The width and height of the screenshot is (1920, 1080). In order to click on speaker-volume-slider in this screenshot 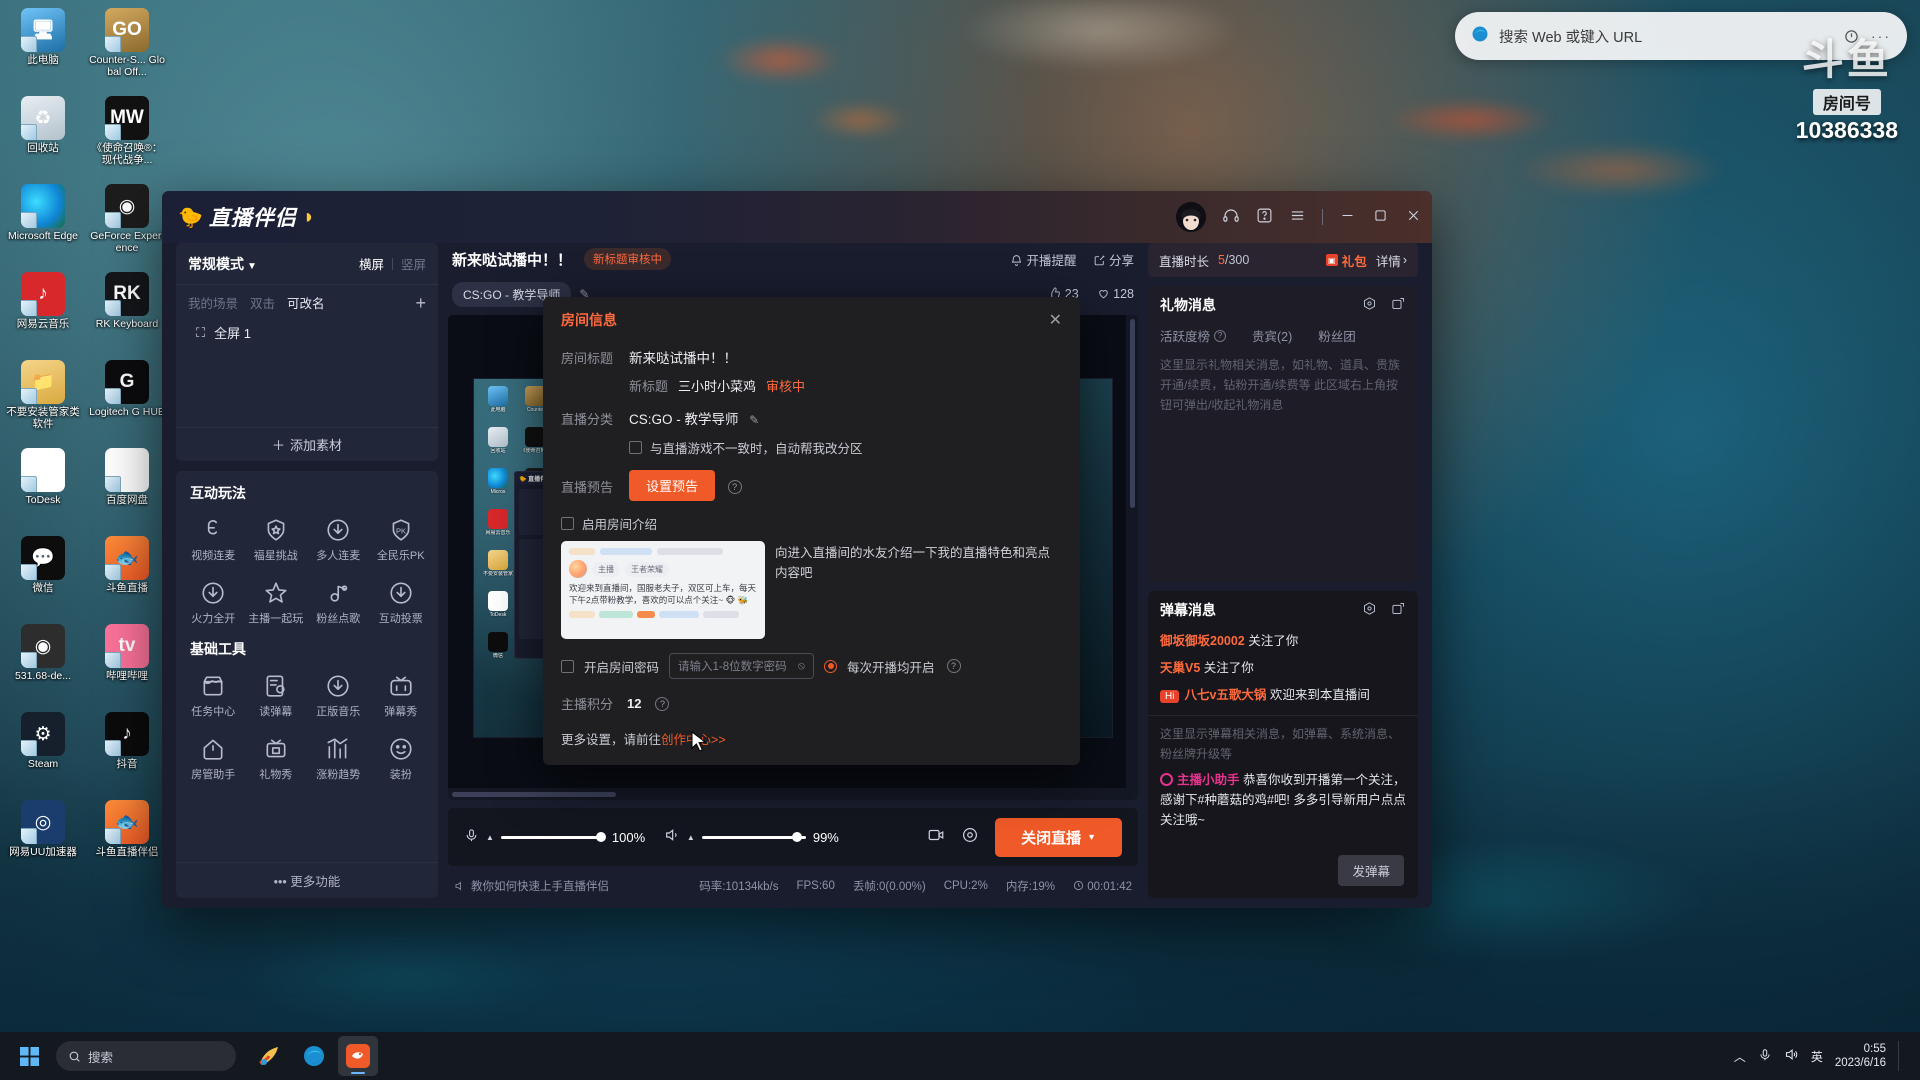, I will do `click(753, 837)`.